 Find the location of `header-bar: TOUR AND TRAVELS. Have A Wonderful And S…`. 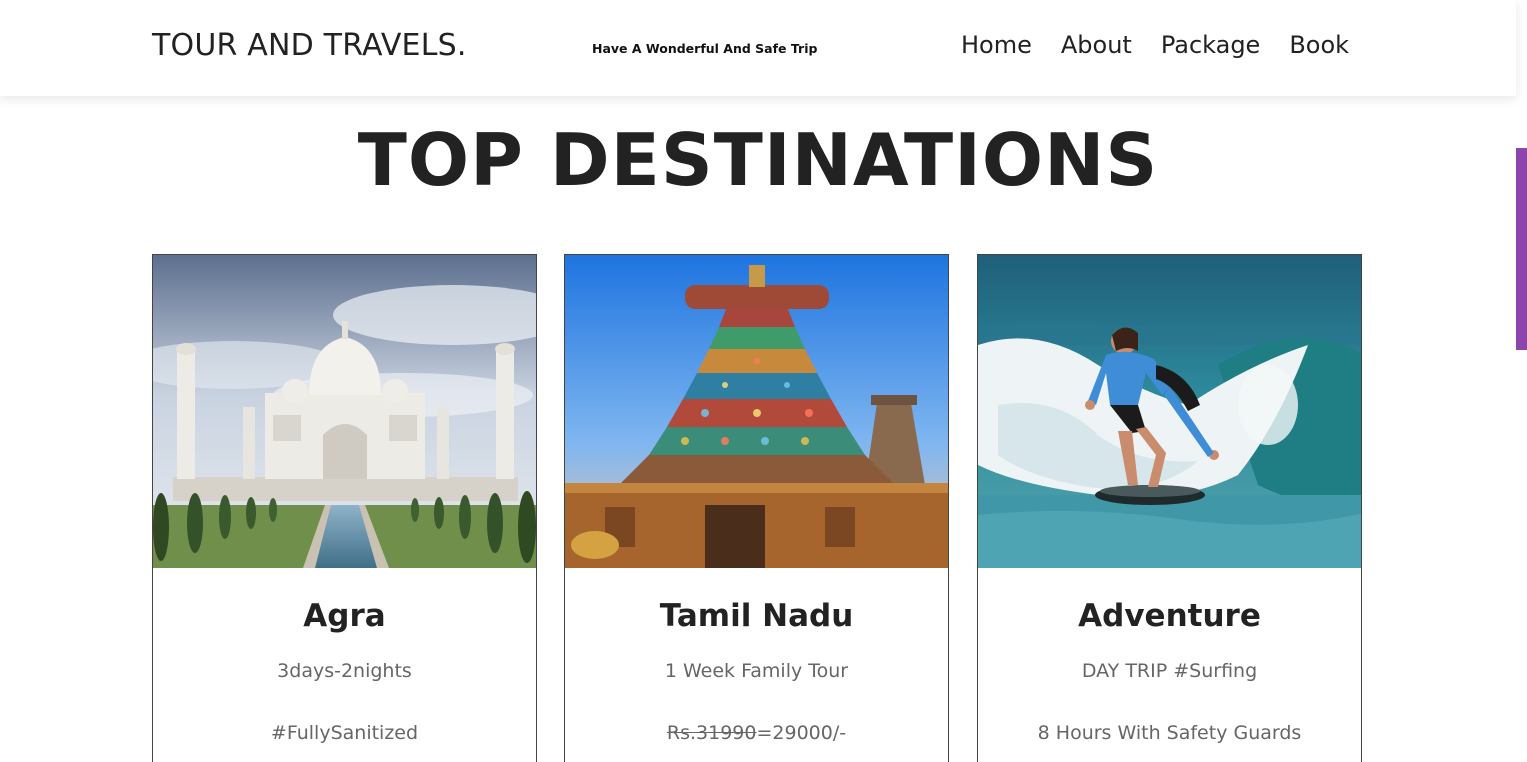

header-bar: TOUR AND TRAVELS. Have A Wonderful And S… is located at coordinates (758, 48).